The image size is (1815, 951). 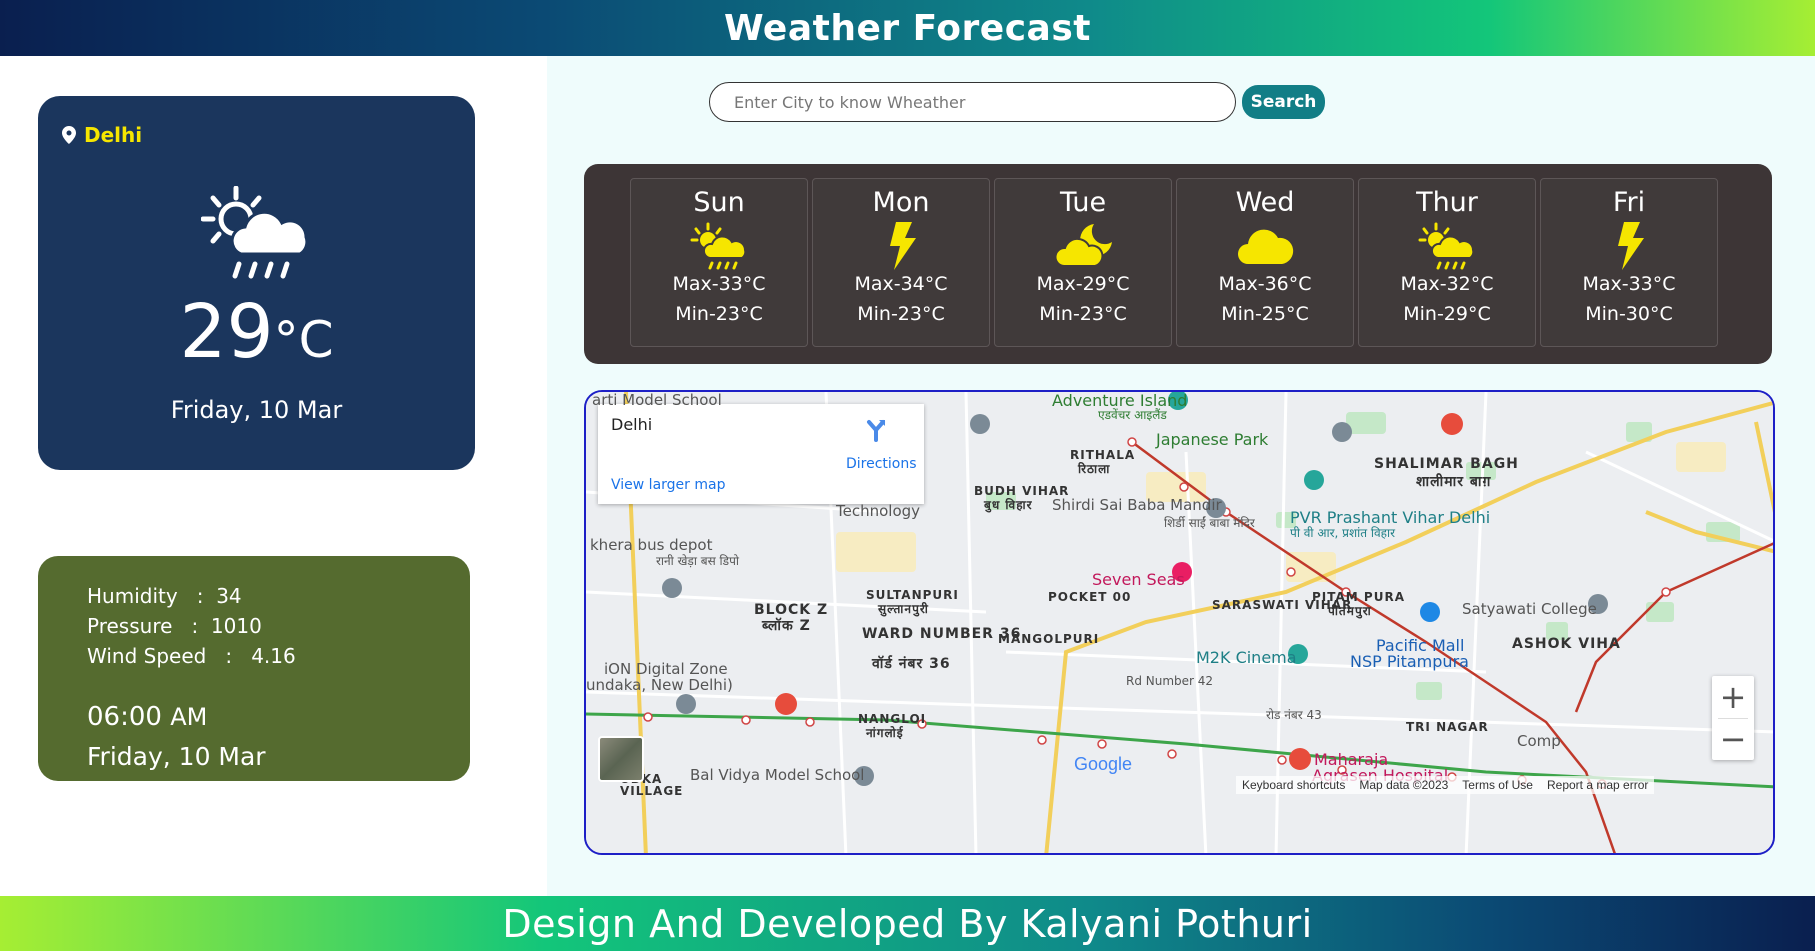 What do you see at coordinates (303, 340) in the screenshot?
I see `temperature-unit: °C` at bounding box center [303, 340].